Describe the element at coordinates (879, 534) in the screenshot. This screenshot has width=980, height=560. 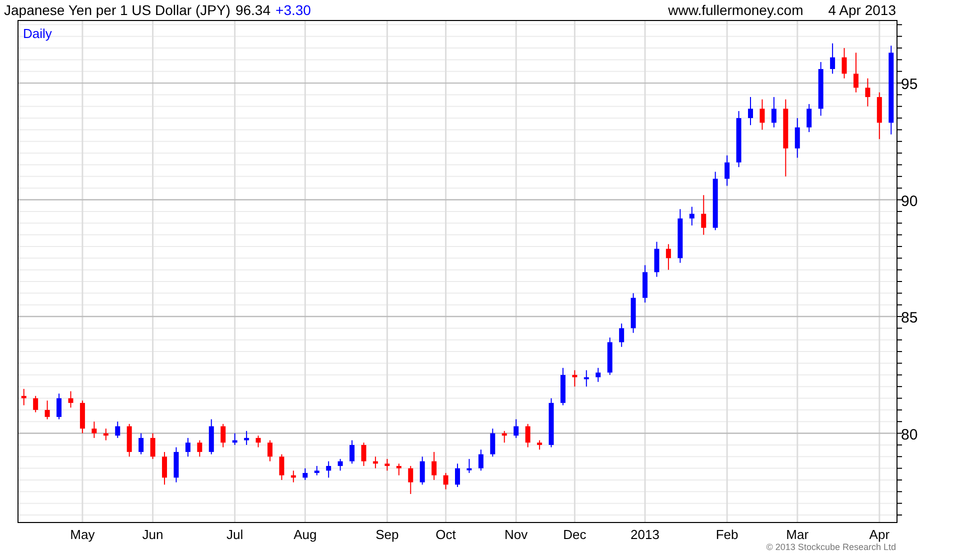
I see `axis-label: Apr` at that location.